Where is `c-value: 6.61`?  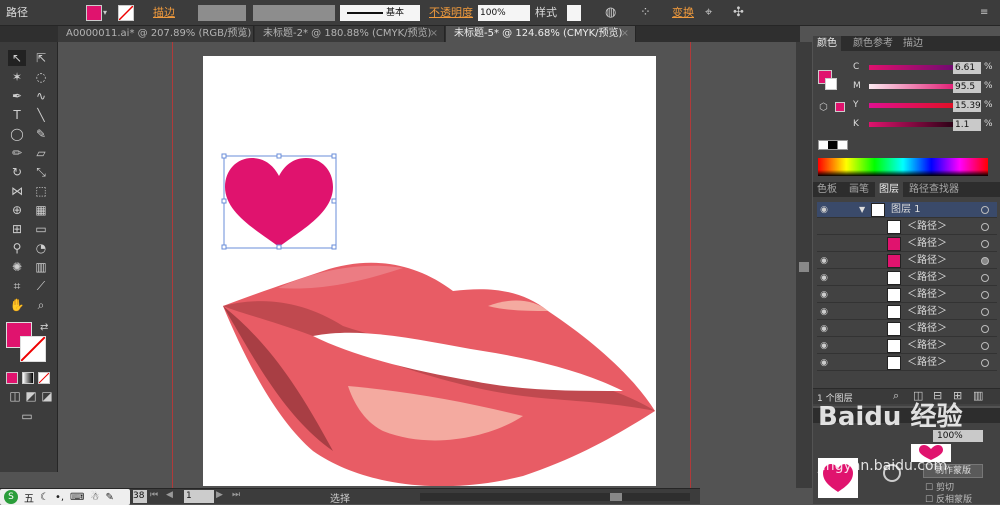
c-value: 6.61 is located at coordinates (967, 68).